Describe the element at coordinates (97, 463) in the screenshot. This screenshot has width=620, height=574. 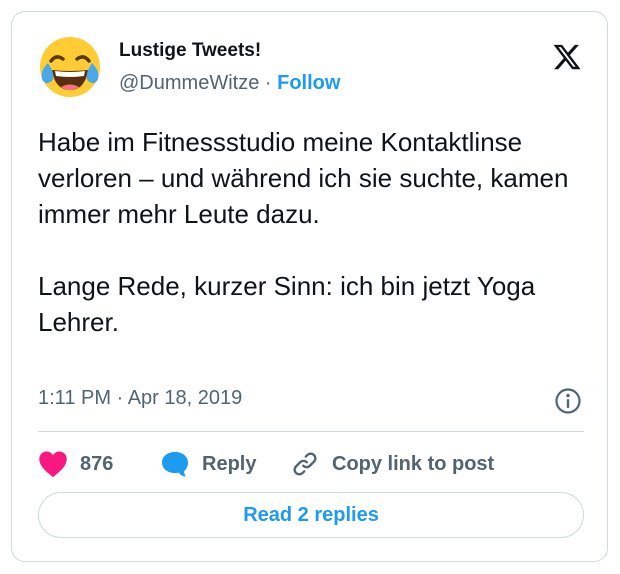
I see `like-count: 876` at that location.